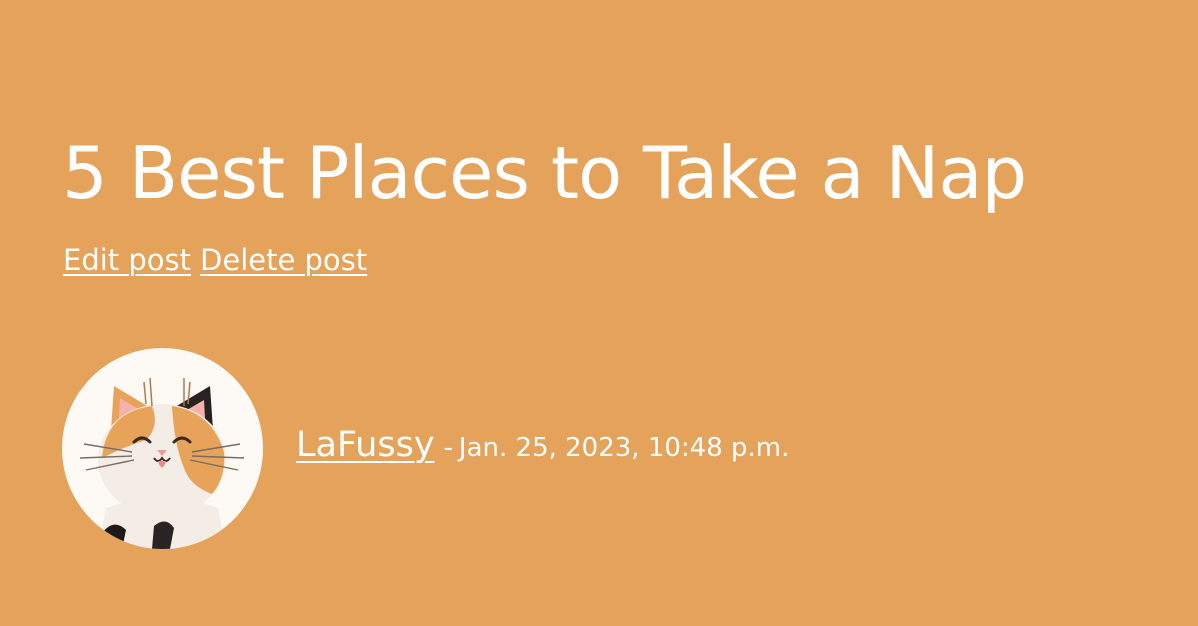 The image size is (1198, 626). Describe the element at coordinates (624, 448) in the screenshot. I see `post-timestamp: Jan. 25, 2023, 10:48 p.m.` at that location.